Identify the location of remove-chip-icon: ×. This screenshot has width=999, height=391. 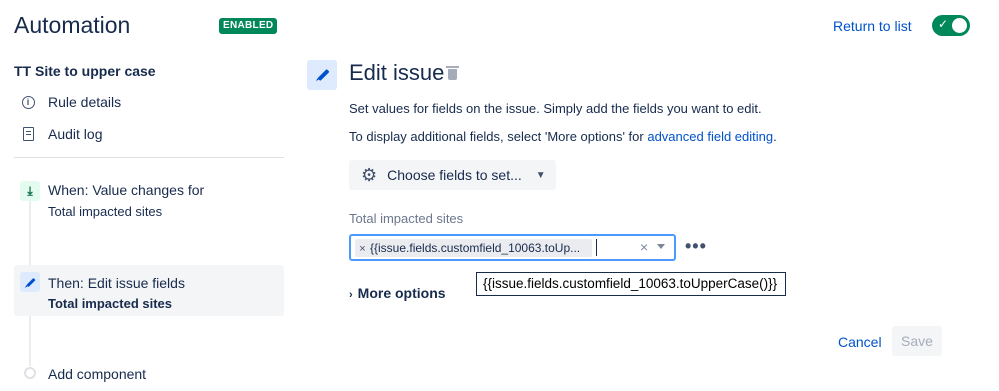
(362, 248).